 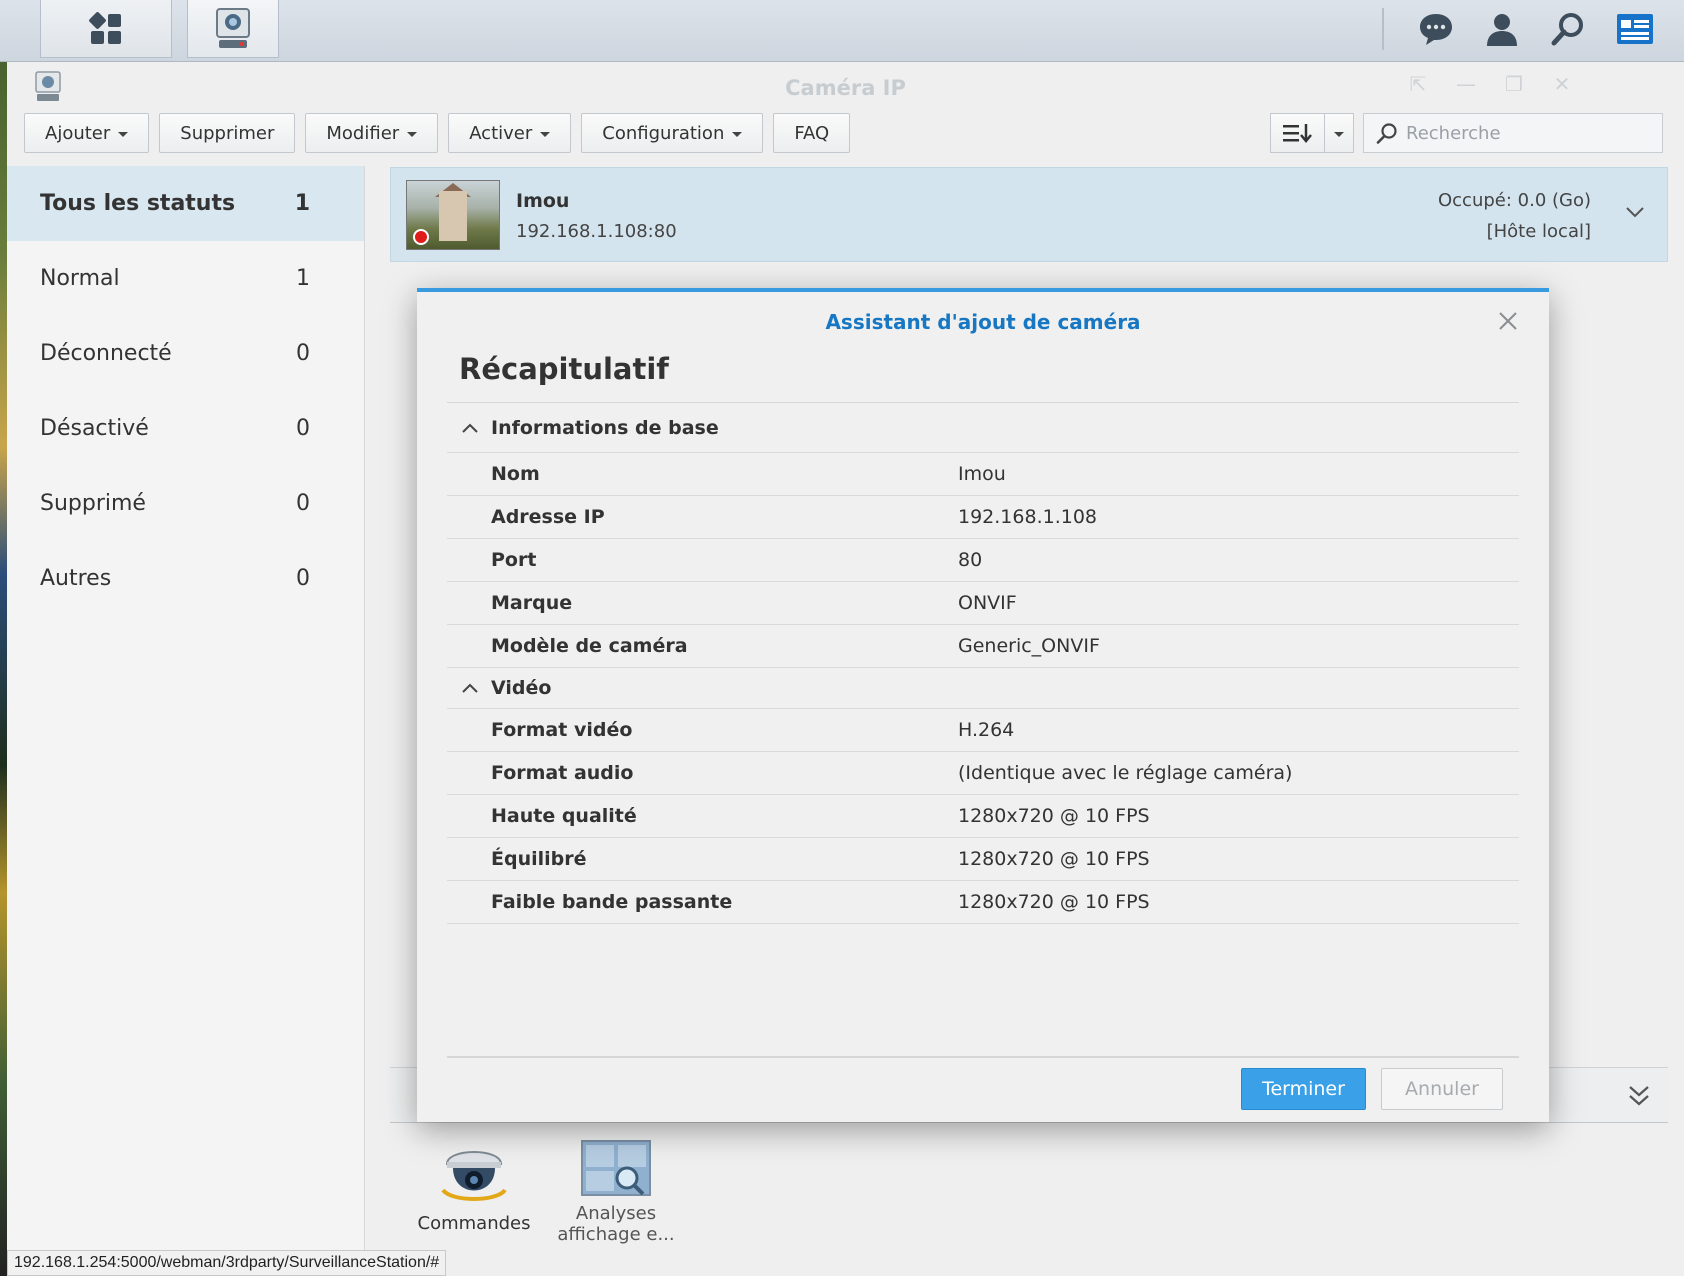 I want to click on main-menu-icon, so click(x=105, y=27).